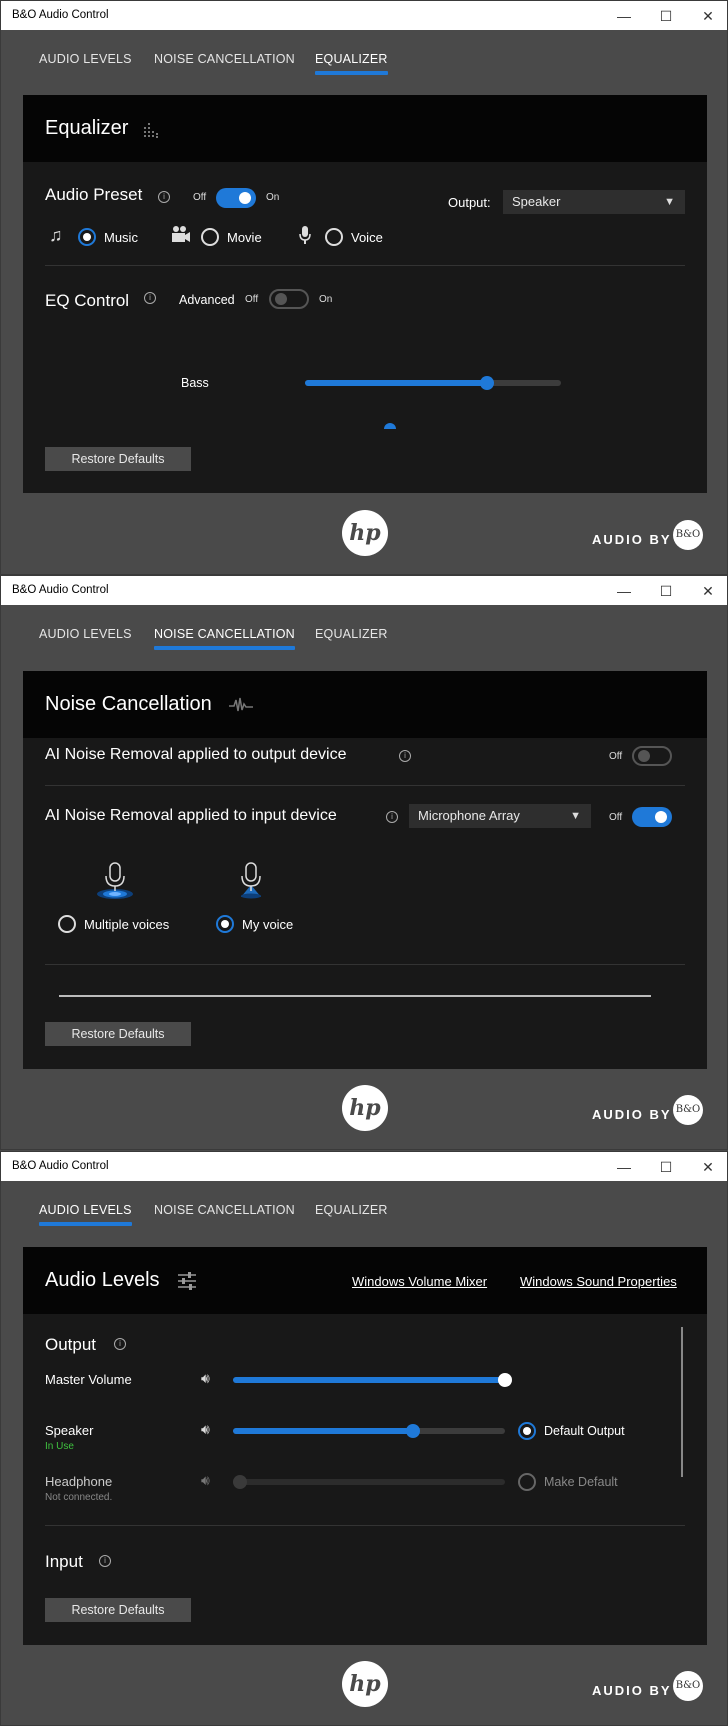  What do you see at coordinates (365, 1684) in the screenshot?
I see `hp-logo: hp` at bounding box center [365, 1684].